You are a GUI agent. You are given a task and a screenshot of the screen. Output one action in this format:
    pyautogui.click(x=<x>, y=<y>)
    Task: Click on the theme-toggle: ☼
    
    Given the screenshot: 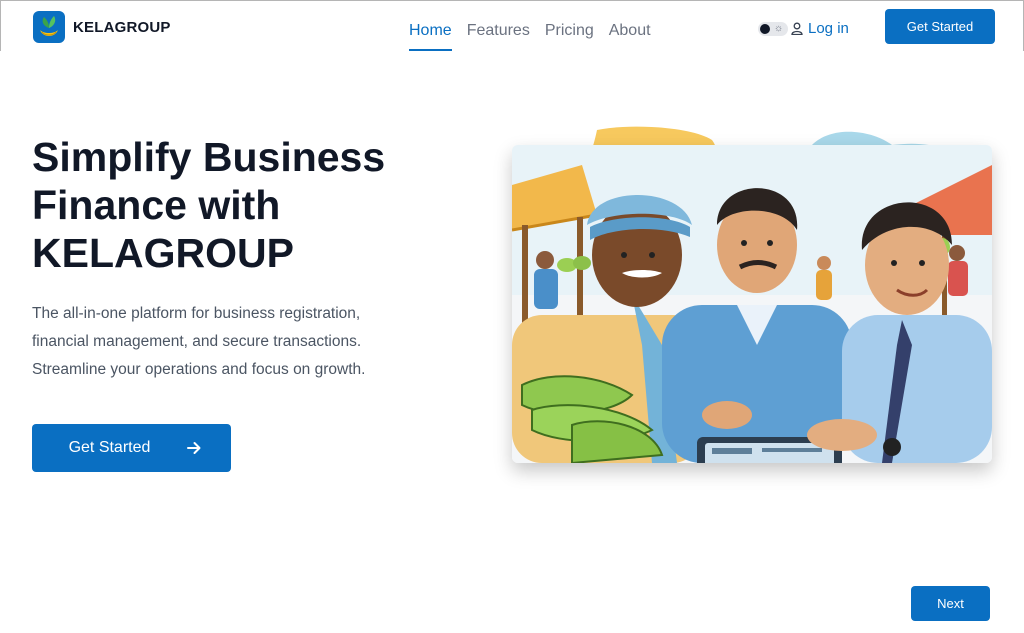 What is the action you would take?
    pyautogui.click(x=773, y=29)
    